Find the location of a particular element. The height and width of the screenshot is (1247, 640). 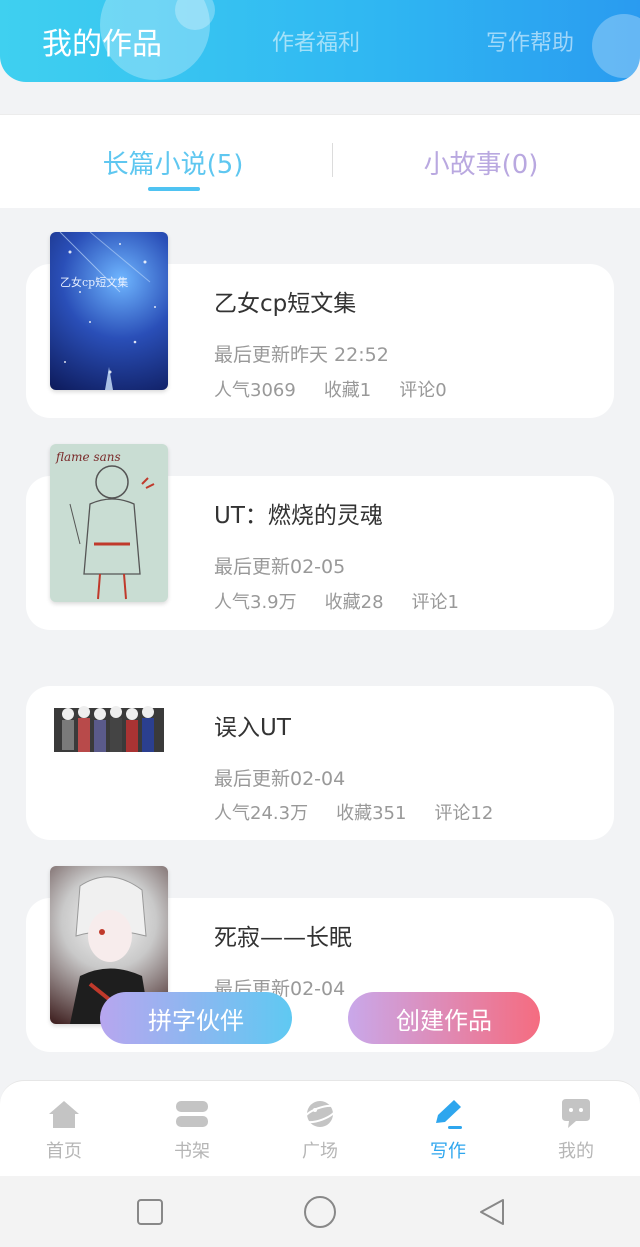

popularity-count: 人气24.3万 is located at coordinates (261, 813).